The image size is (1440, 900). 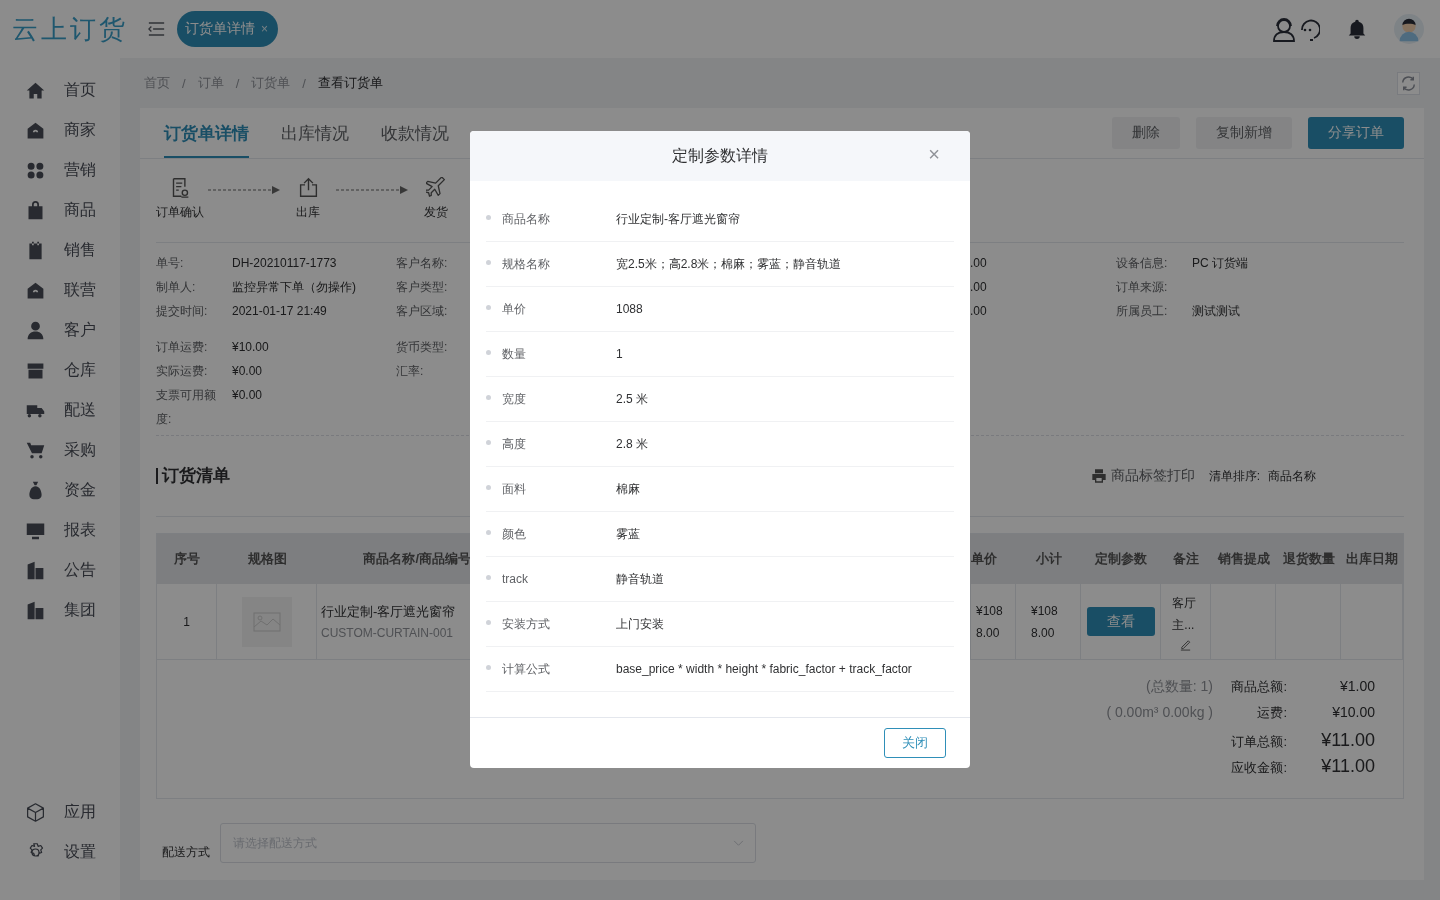 What do you see at coordinates (187, 559) in the screenshot?
I see `column-header: 序号` at bounding box center [187, 559].